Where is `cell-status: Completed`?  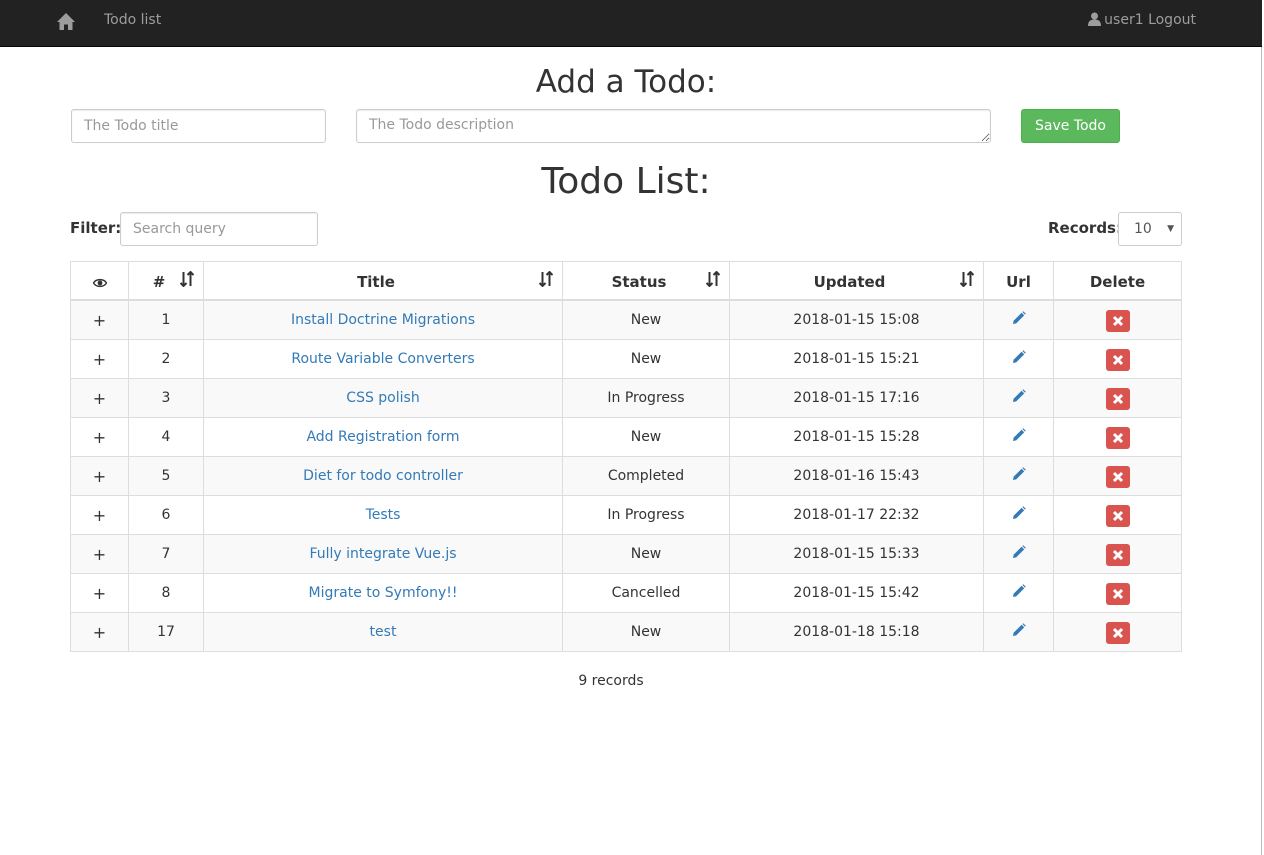
cell-status: Completed is located at coordinates (646, 476).